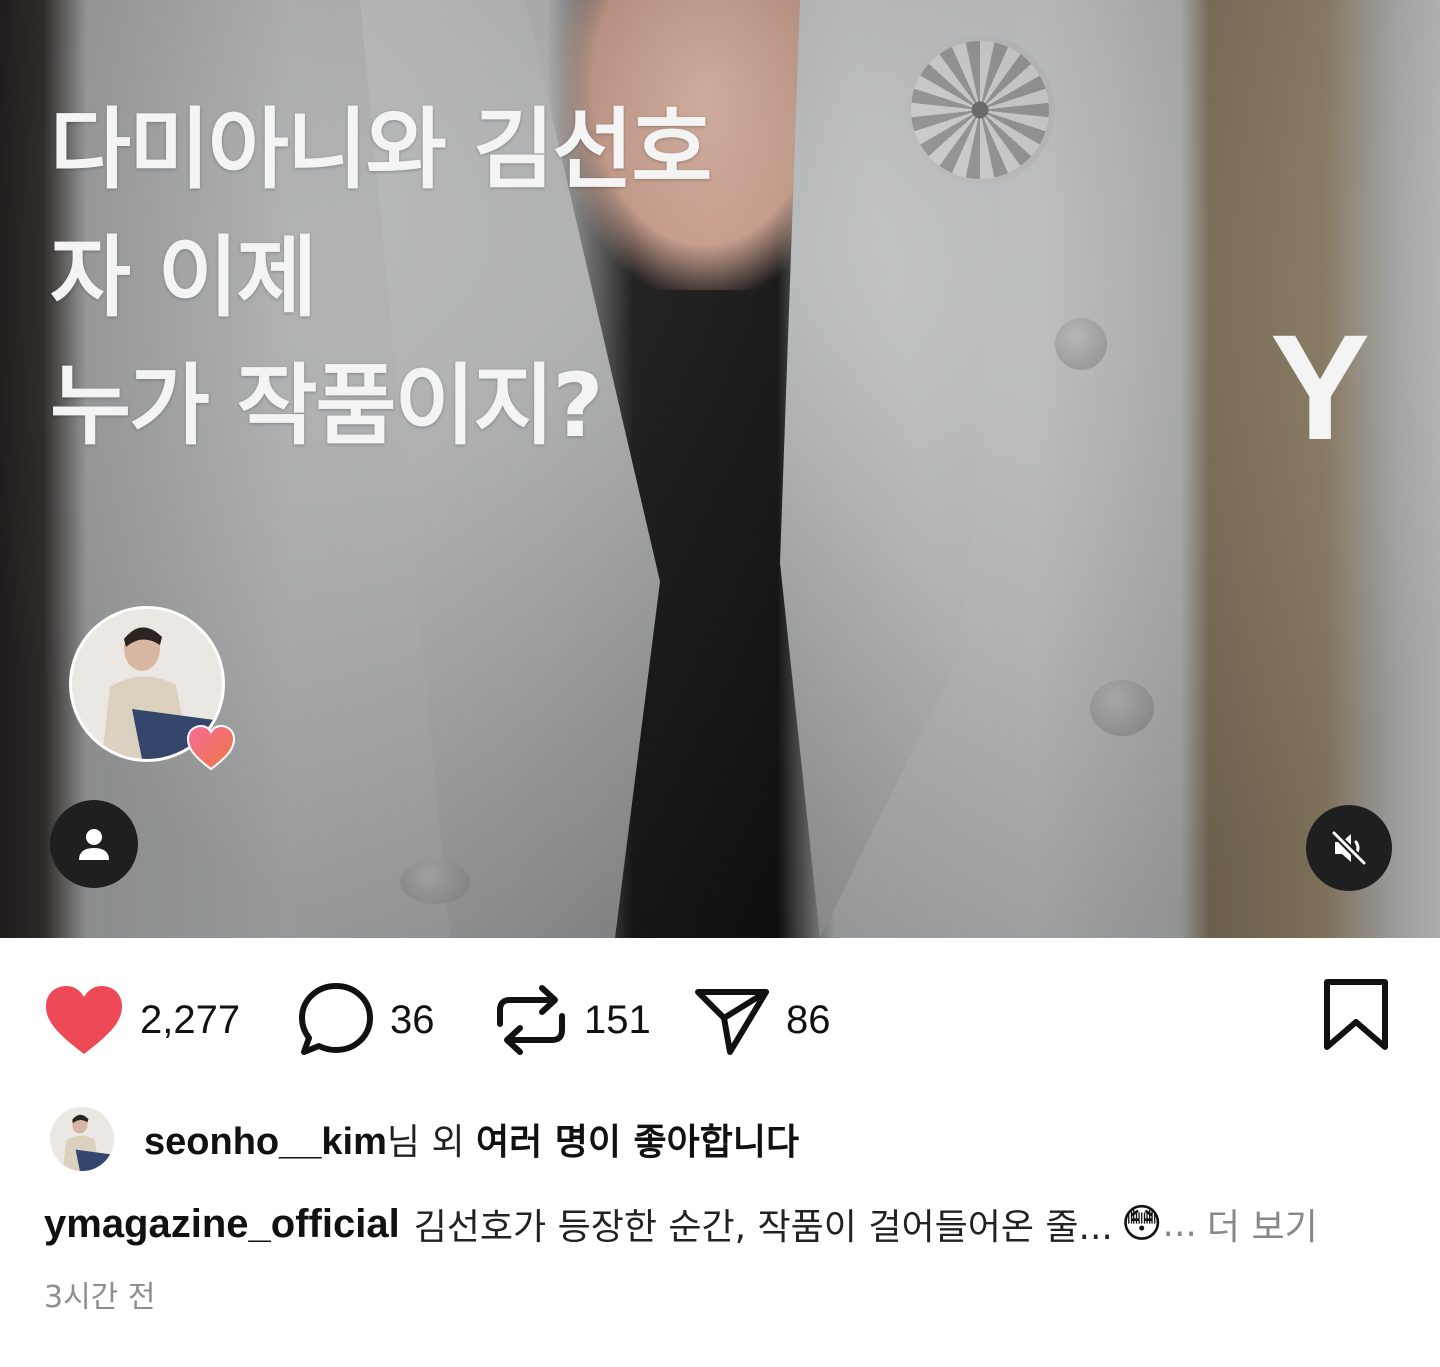  What do you see at coordinates (531, 1020) in the screenshot?
I see `repost-arrows-icon` at bounding box center [531, 1020].